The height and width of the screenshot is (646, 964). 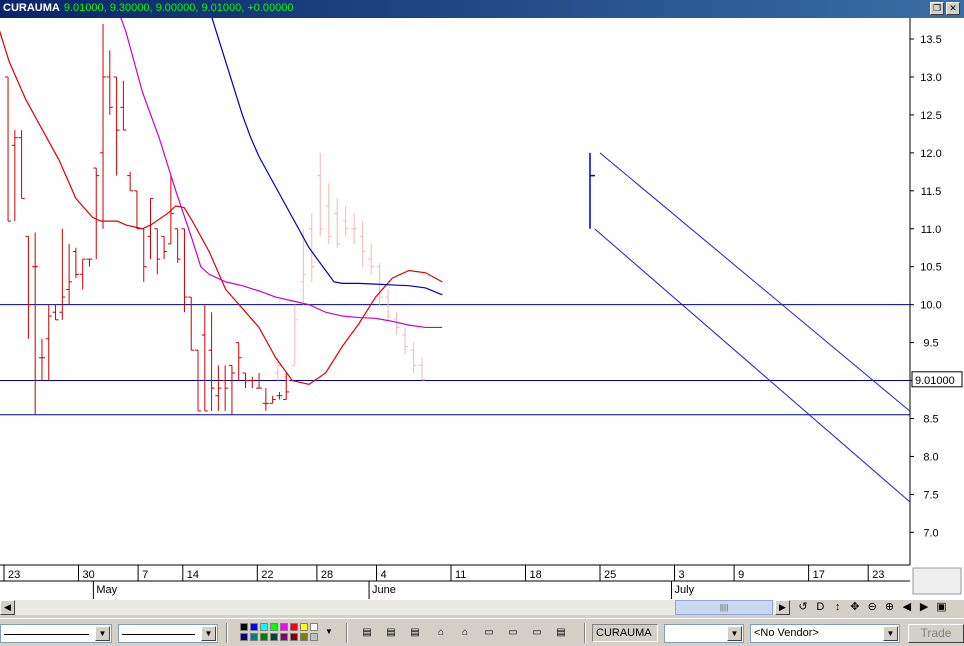 What do you see at coordinates (930, 154) in the screenshot?
I see `price-axis-label: 12.0` at bounding box center [930, 154].